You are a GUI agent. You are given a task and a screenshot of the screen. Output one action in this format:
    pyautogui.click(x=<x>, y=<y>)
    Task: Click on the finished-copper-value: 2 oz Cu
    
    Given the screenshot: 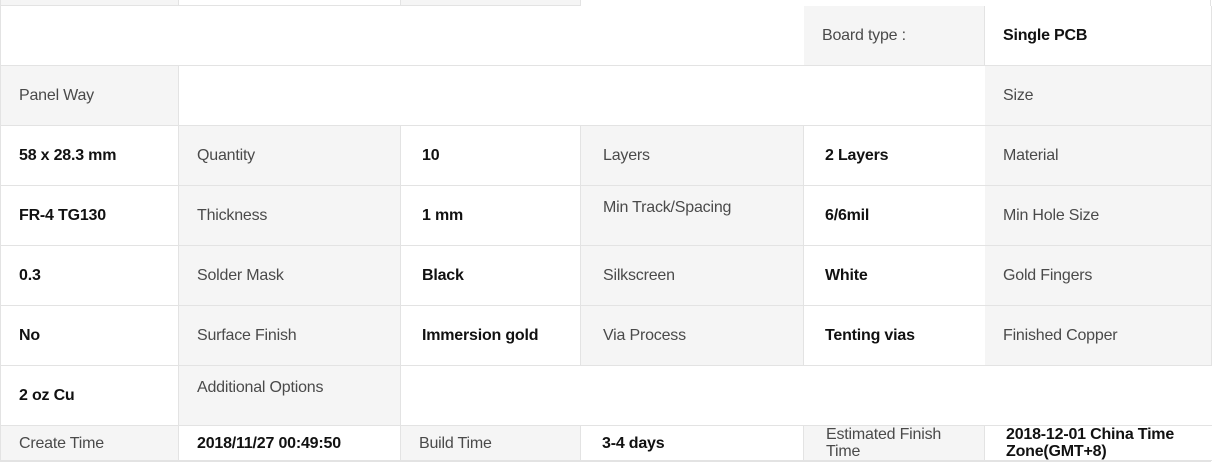 What is the action you would take?
    pyautogui.click(x=90, y=396)
    